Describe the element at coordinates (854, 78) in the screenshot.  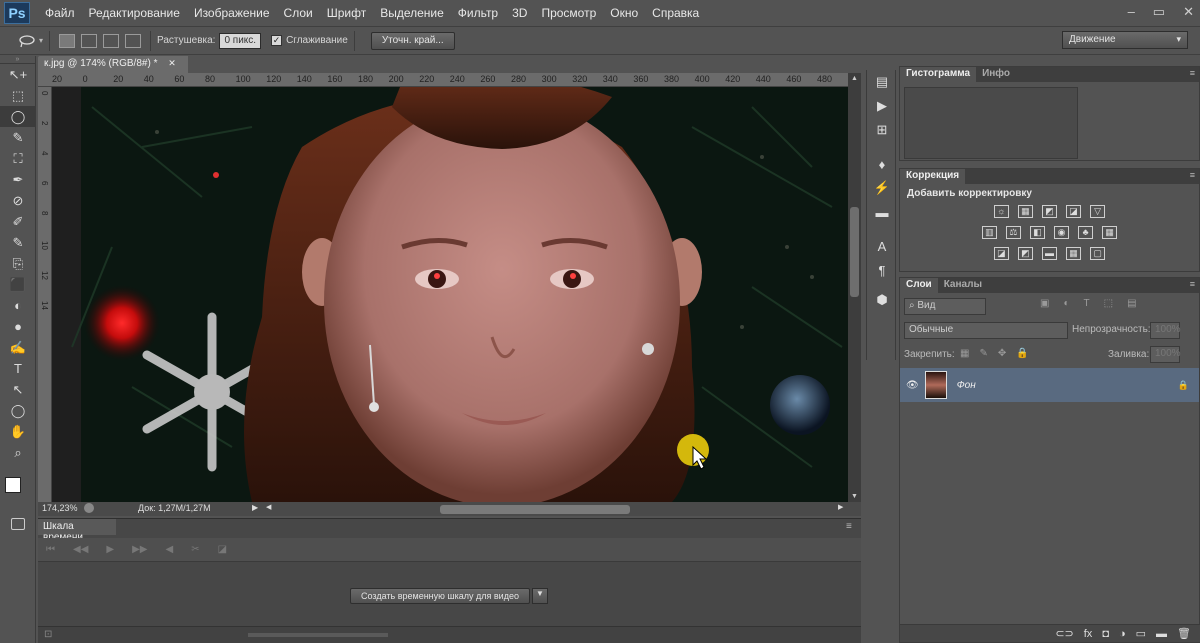
I see `scroll-up-icon: ▲` at that location.